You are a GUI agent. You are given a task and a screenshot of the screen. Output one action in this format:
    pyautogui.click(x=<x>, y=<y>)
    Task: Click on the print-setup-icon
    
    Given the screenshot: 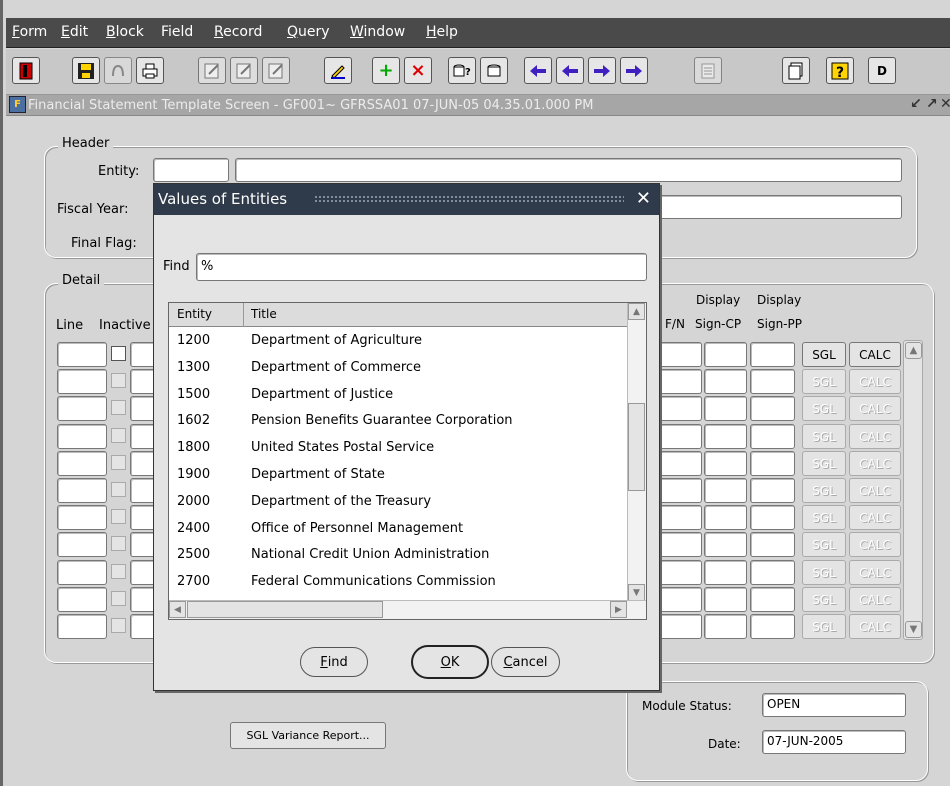 What is the action you would take?
    pyautogui.click(x=118, y=70)
    